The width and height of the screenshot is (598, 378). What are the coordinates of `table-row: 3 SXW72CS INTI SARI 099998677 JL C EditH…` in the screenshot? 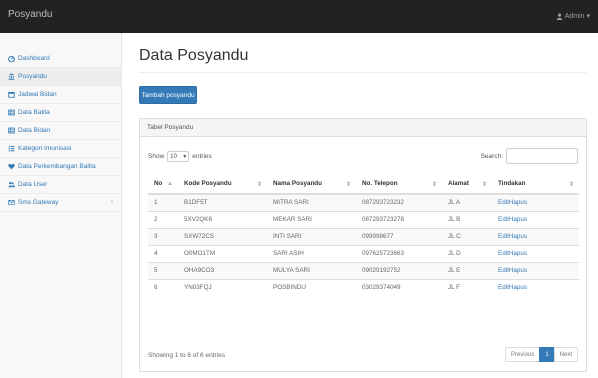 It's located at (363, 236).